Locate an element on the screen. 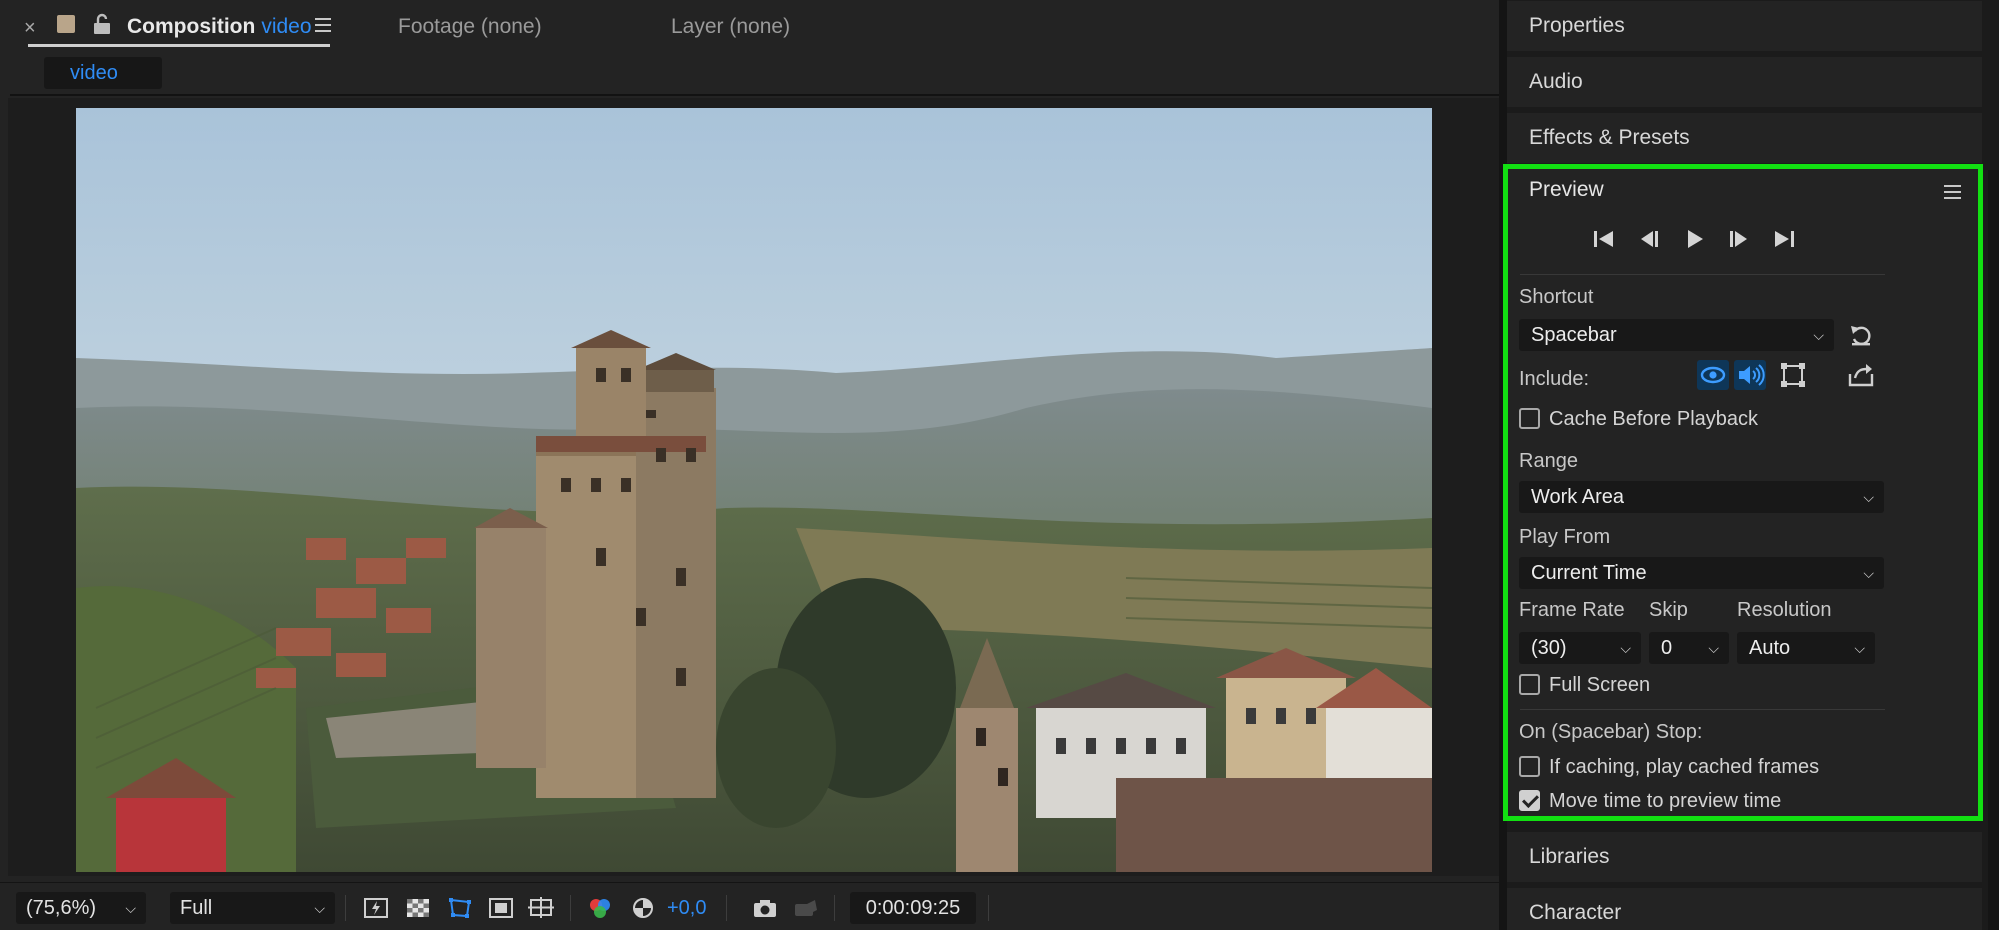 The width and height of the screenshot is (1999, 930). move-time-checkbox: Move time to preview time is located at coordinates (1650, 801).